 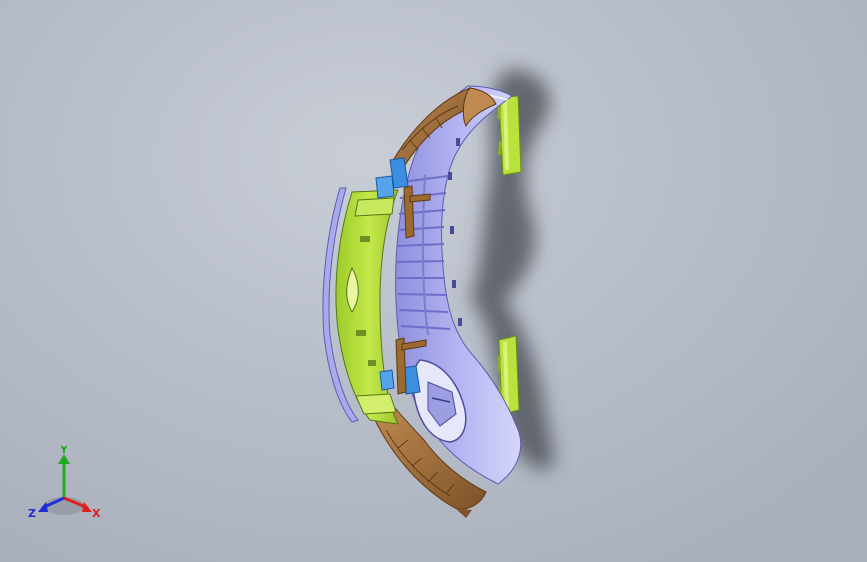 I want to click on y-axis-label: Y, so click(x=64, y=451).